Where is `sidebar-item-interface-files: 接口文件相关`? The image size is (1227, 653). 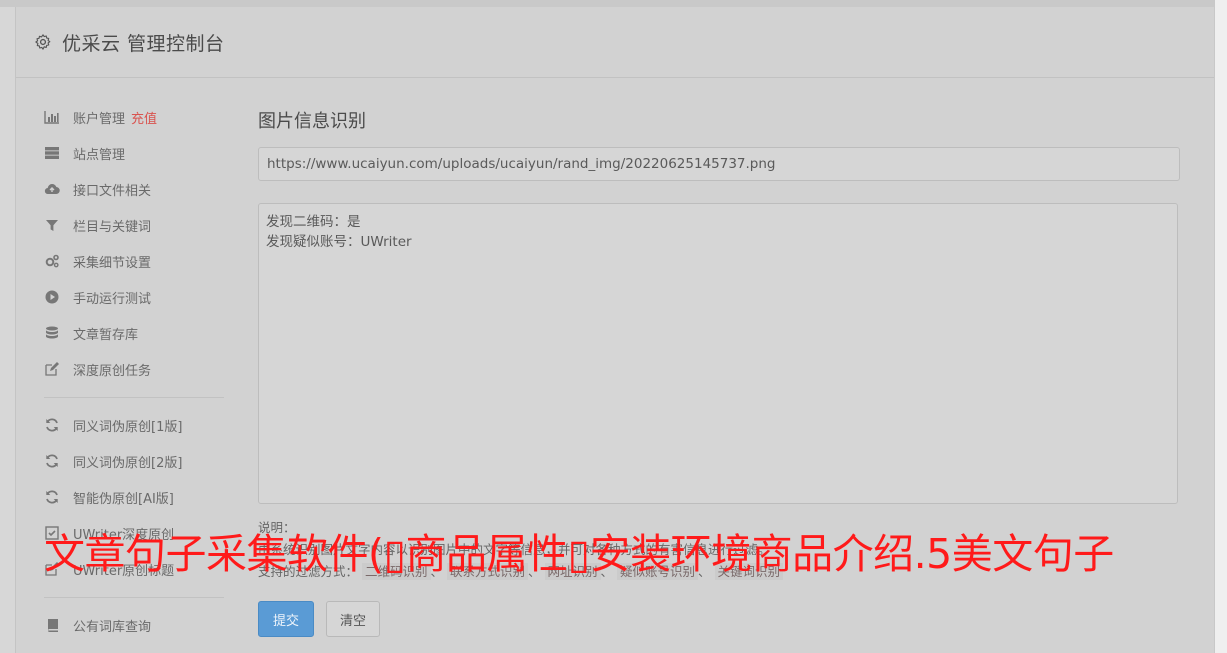
sidebar-item-interface-files: 接口文件相关 is located at coordinates (134, 189).